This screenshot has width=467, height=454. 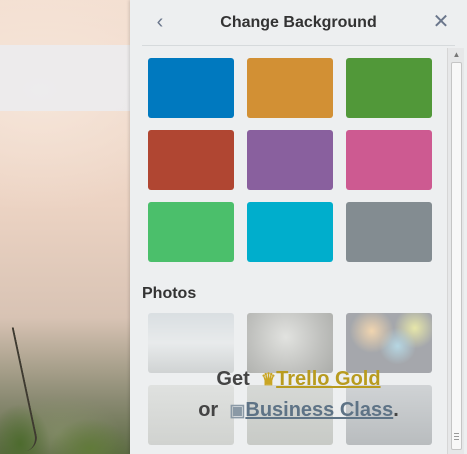 What do you see at coordinates (290, 88) in the screenshot?
I see `swatch-orange` at bounding box center [290, 88].